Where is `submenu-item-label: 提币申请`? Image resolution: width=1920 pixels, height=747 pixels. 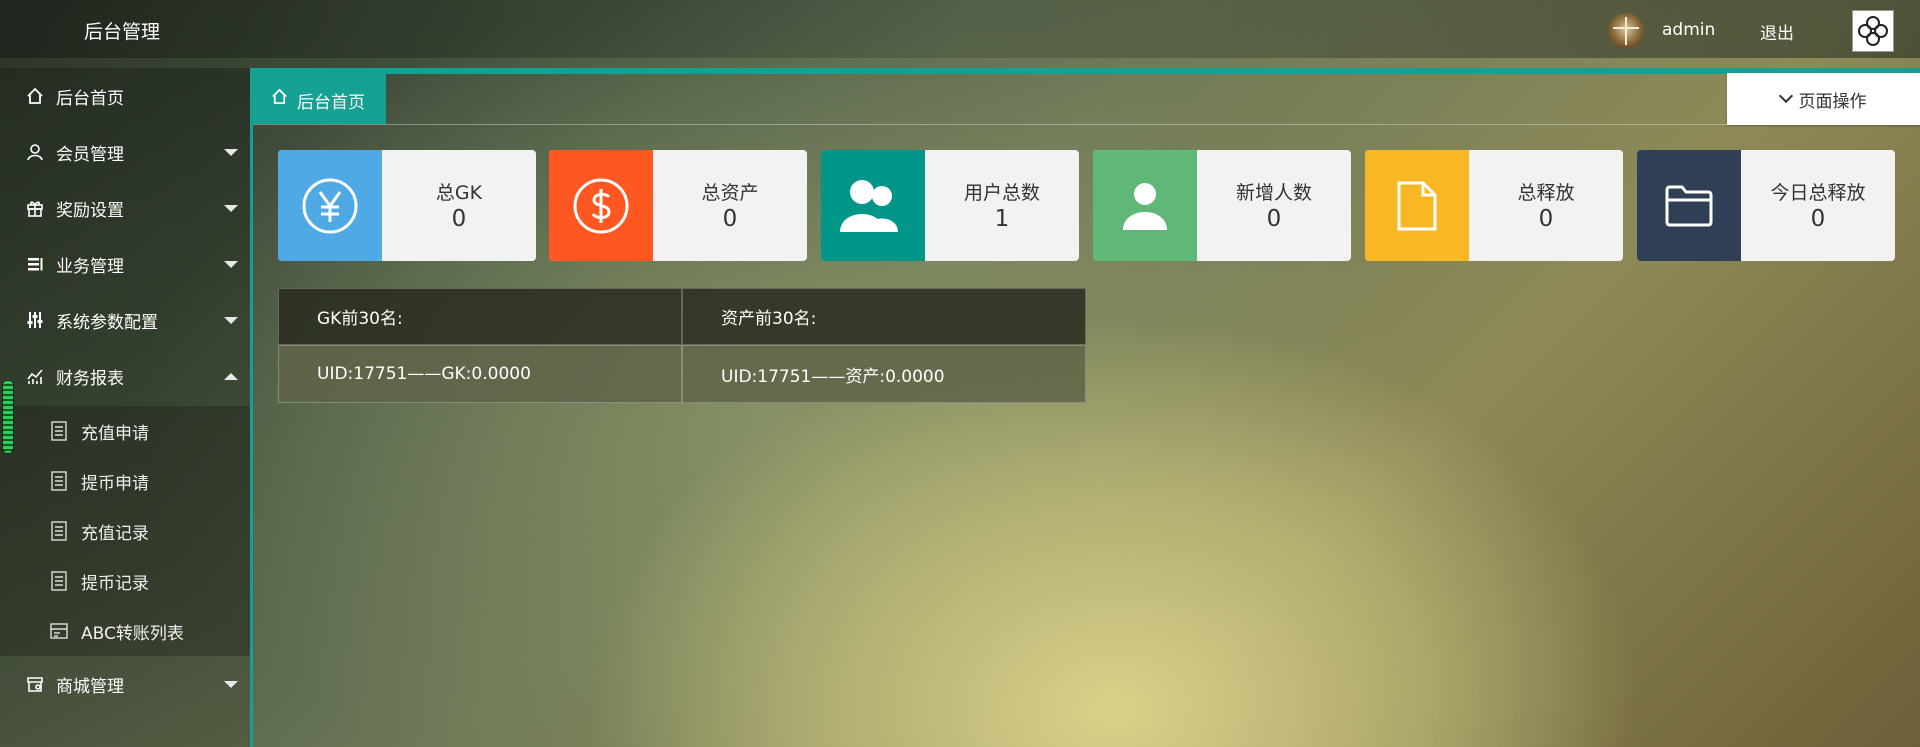
submenu-item-label: 提币申请 is located at coordinates (115, 483).